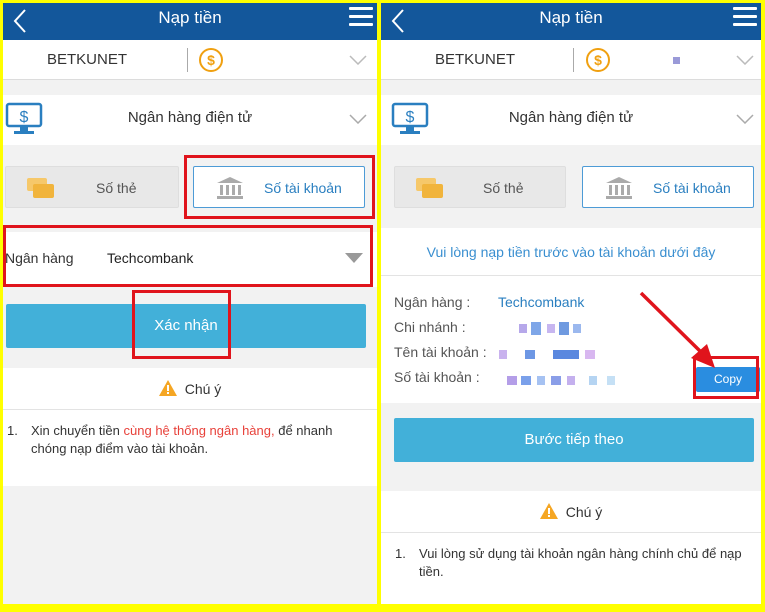  What do you see at coordinates (199, 430) in the screenshot?
I see `note-highlight: cùng hệ thống ngân hàng,` at bounding box center [199, 430].